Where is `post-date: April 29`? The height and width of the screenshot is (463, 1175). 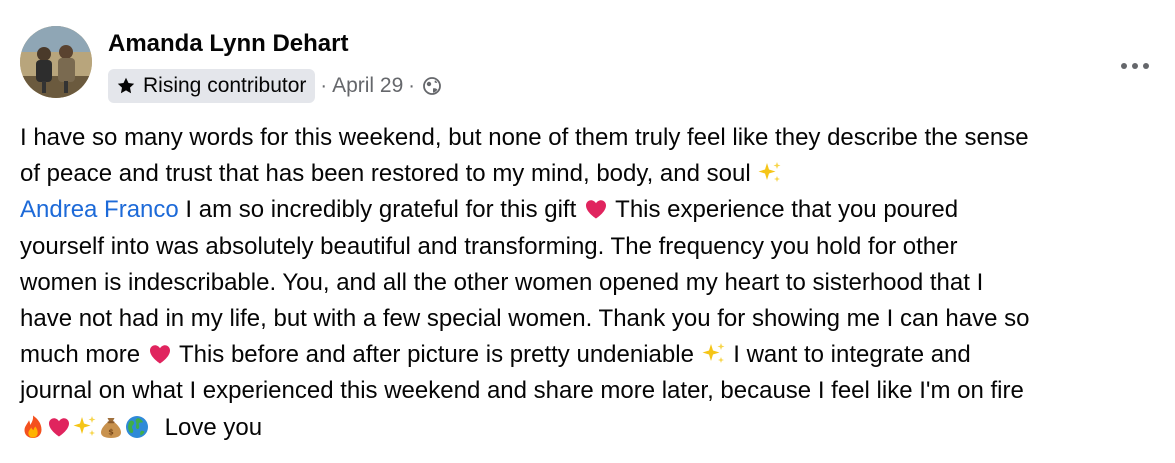
post-date: April 29 is located at coordinates (367, 86).